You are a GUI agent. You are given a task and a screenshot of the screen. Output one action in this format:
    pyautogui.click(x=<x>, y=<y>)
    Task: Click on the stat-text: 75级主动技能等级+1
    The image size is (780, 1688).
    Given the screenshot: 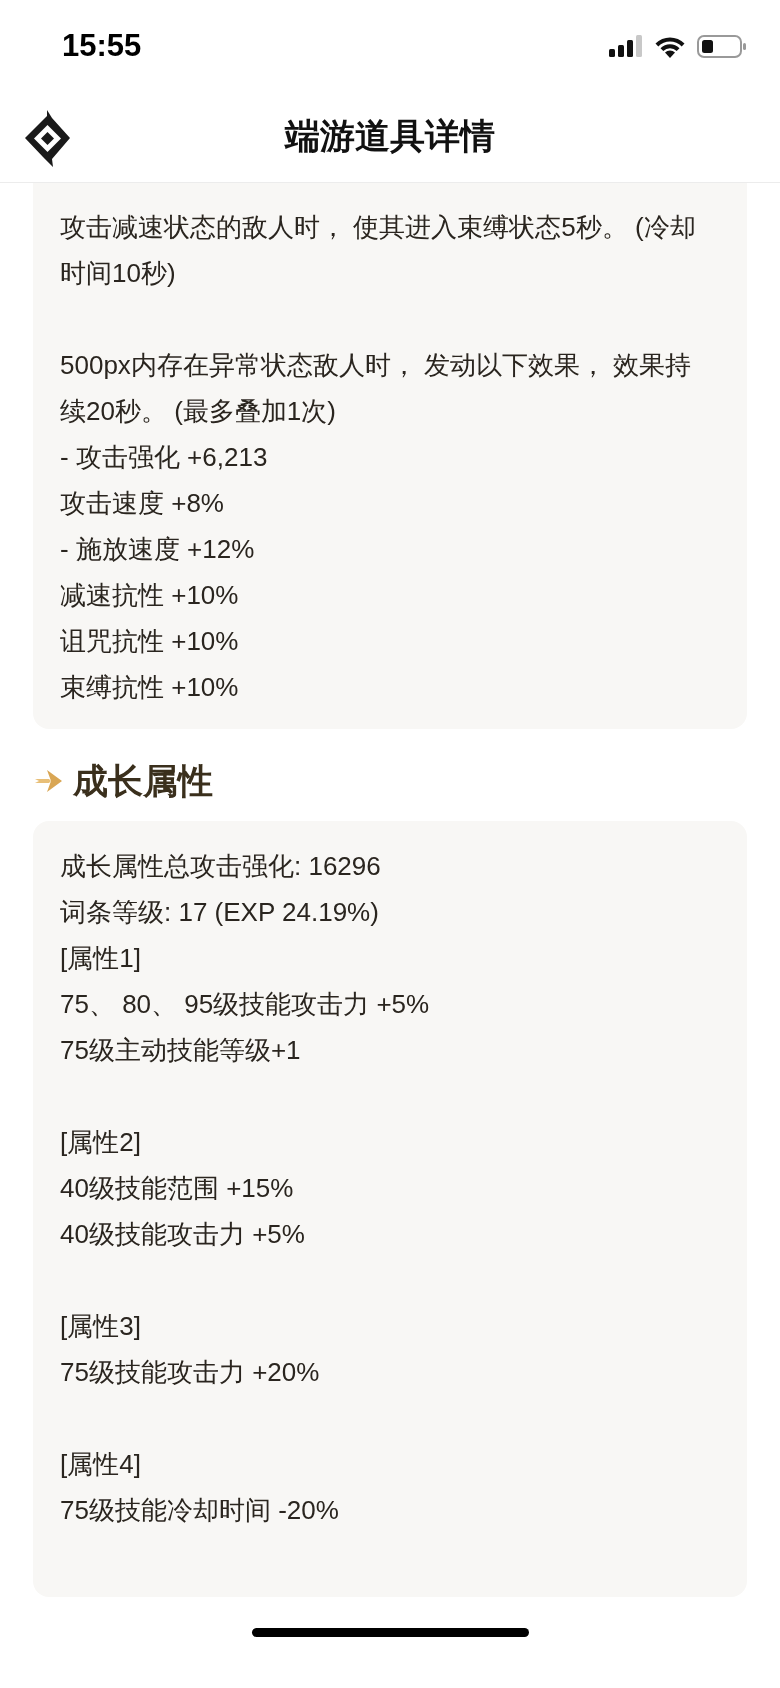 What is the action you would take?
    pyautogui.click(x=181, y=1050)
    